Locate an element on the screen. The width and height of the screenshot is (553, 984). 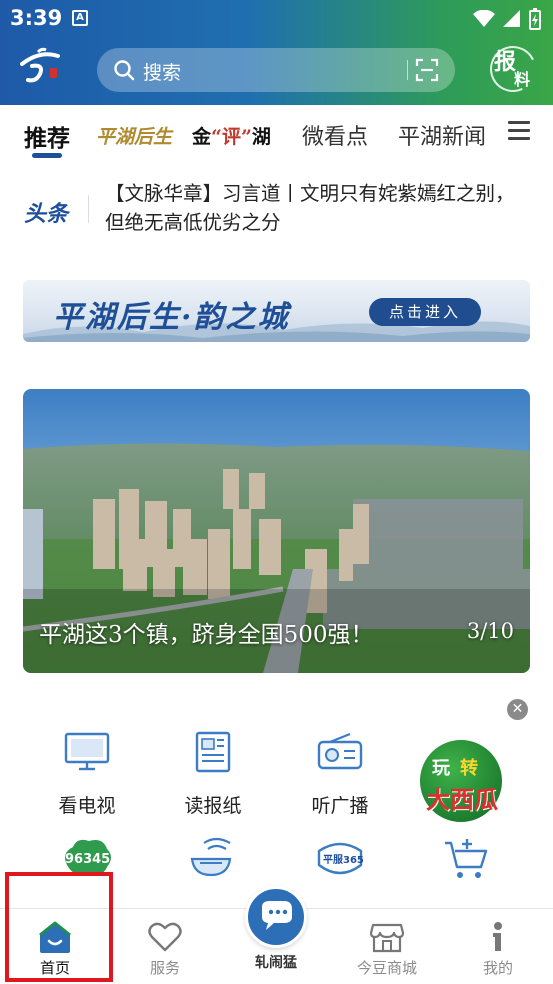
promo-text-2: 转 is located at coordinates (469, 768).